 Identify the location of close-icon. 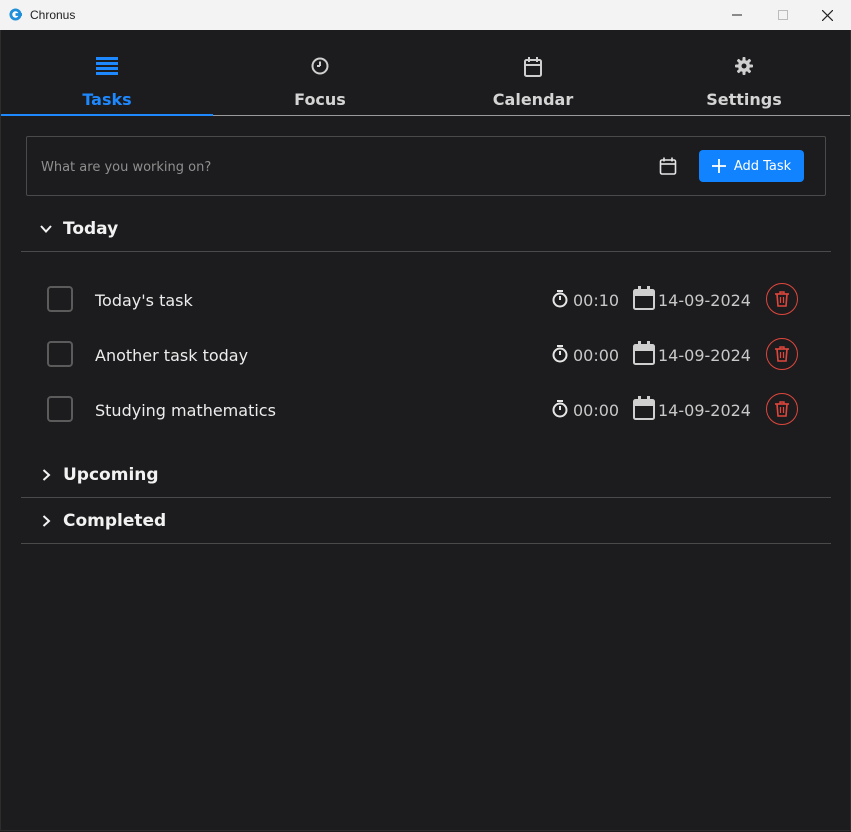
(827, 15).